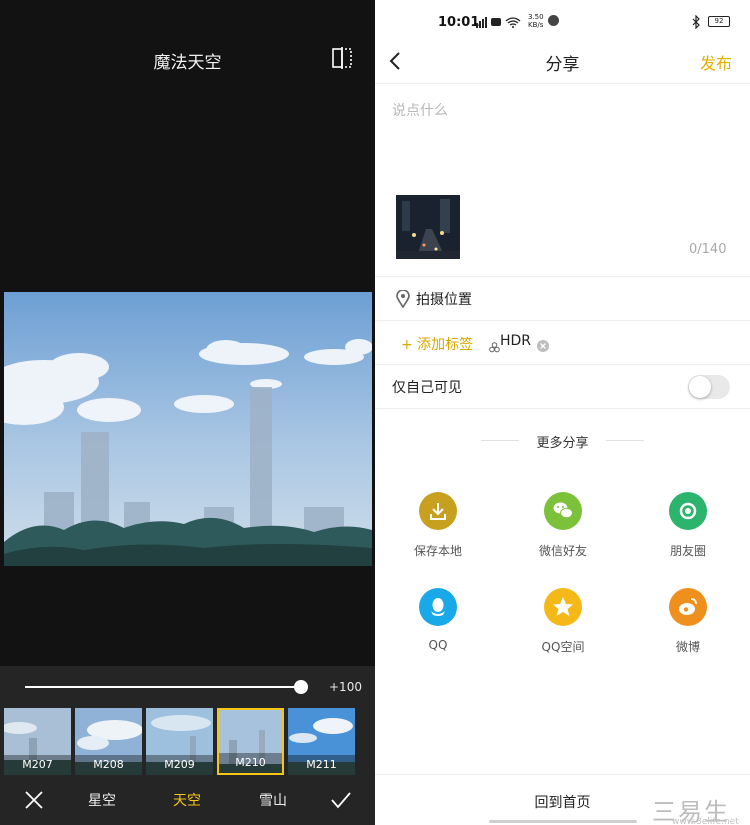 The width and height of the screenshot is (750, 825). I want to click on share-save-local: 保存本地, so click(438, 525).